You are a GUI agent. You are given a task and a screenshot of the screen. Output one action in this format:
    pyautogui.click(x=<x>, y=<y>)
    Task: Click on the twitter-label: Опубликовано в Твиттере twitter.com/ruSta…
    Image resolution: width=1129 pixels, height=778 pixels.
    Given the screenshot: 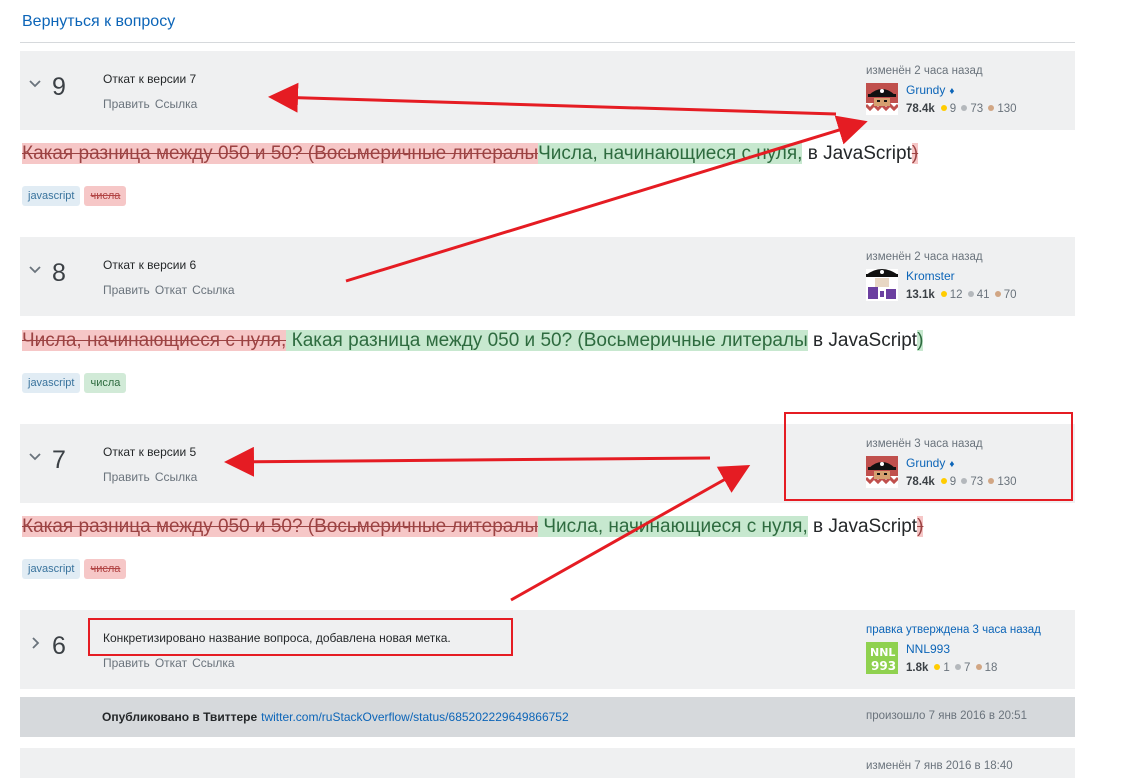 What is the action you would take?
    pyautogui.click(x=335, y=717)
    